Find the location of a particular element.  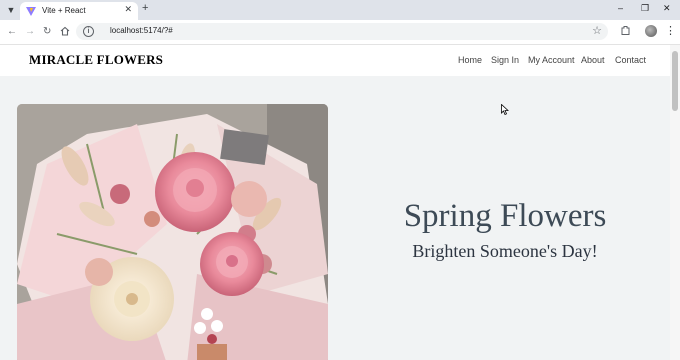

address-bar: i localhost:5174/?# ☆ is located at coordinates (342, 31).